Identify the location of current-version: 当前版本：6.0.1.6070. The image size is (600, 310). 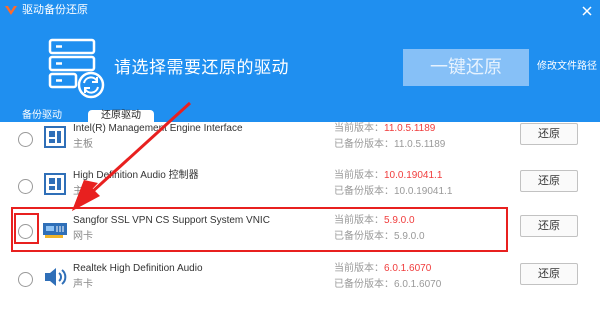
(382, 269).